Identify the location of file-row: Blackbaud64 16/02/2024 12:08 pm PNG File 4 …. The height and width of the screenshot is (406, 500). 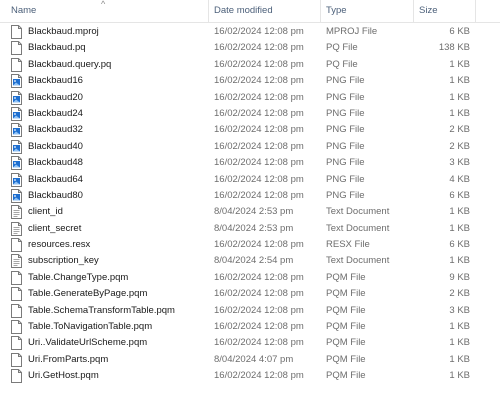
(250, 180).